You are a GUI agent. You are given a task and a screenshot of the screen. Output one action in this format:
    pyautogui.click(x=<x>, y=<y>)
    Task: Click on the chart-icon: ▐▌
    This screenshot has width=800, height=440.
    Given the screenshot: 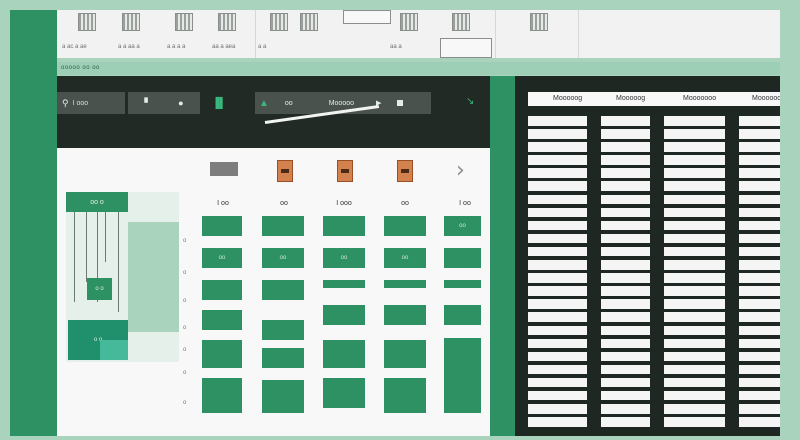 What is the action you would take?
    pyautogui.click(x=219, y=103)
    